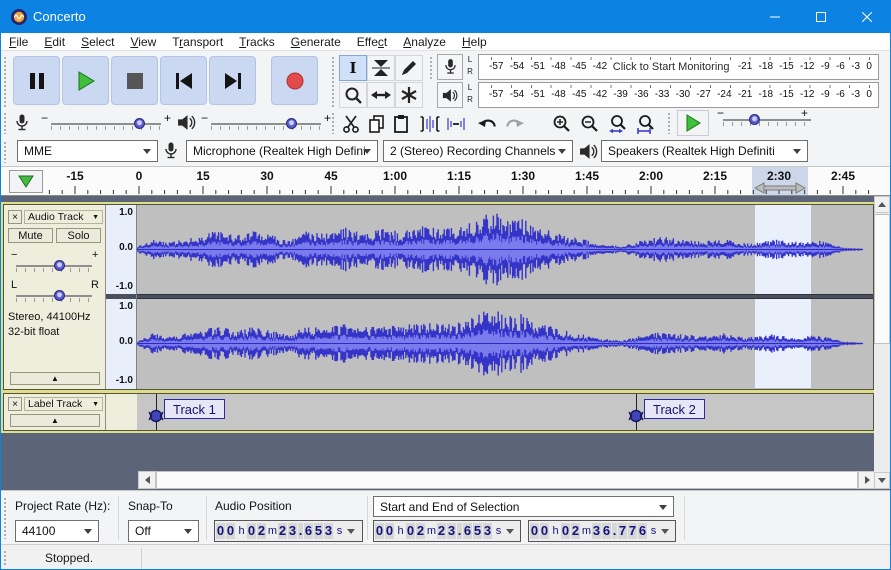  I want to click on menu-transport: Transport, so click(197, 42).